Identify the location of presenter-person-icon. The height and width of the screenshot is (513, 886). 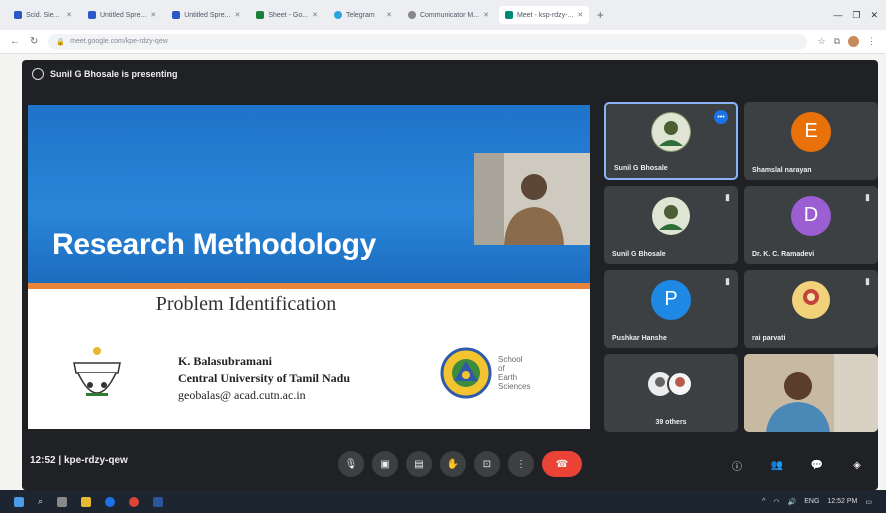
(532, 199).